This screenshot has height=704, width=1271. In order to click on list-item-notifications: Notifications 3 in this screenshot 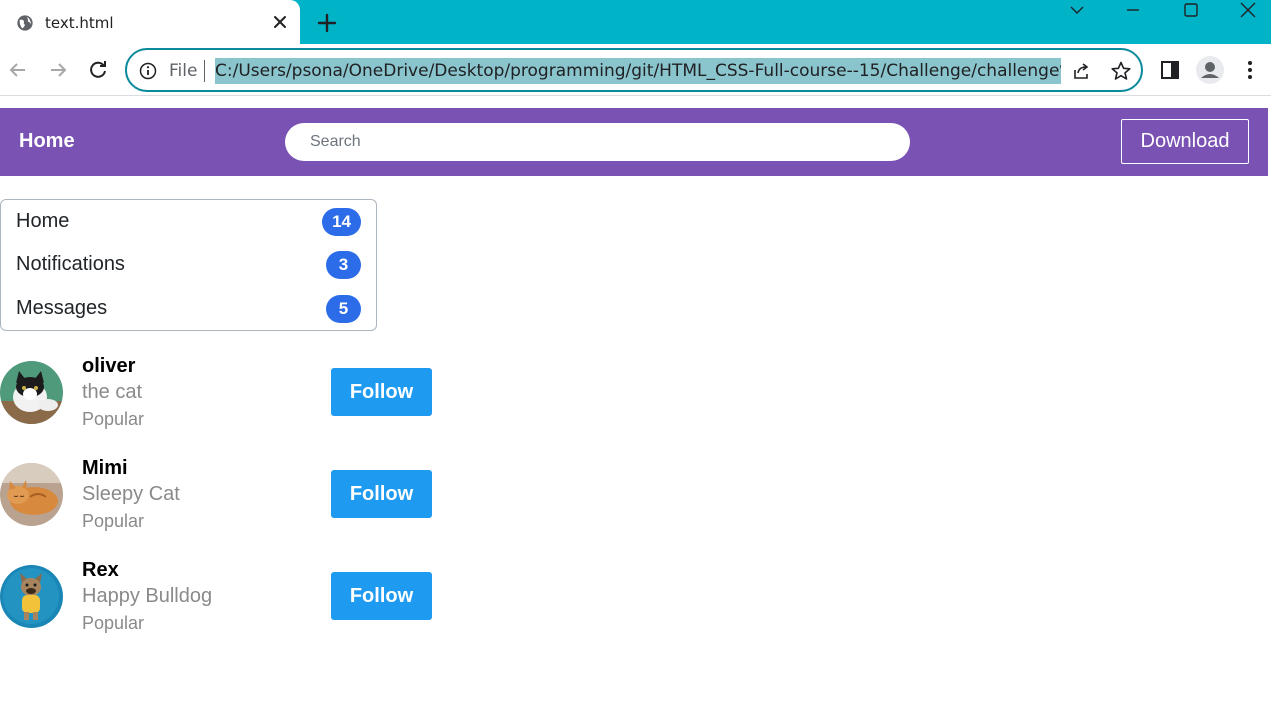, I will do `click(188, 265)`.